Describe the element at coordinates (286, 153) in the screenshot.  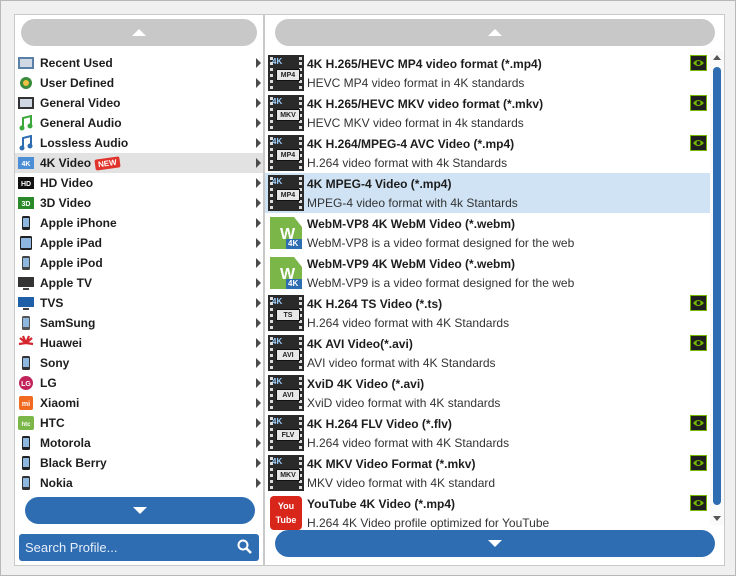
I see `film-format-icon: 4K MP4` at that location.